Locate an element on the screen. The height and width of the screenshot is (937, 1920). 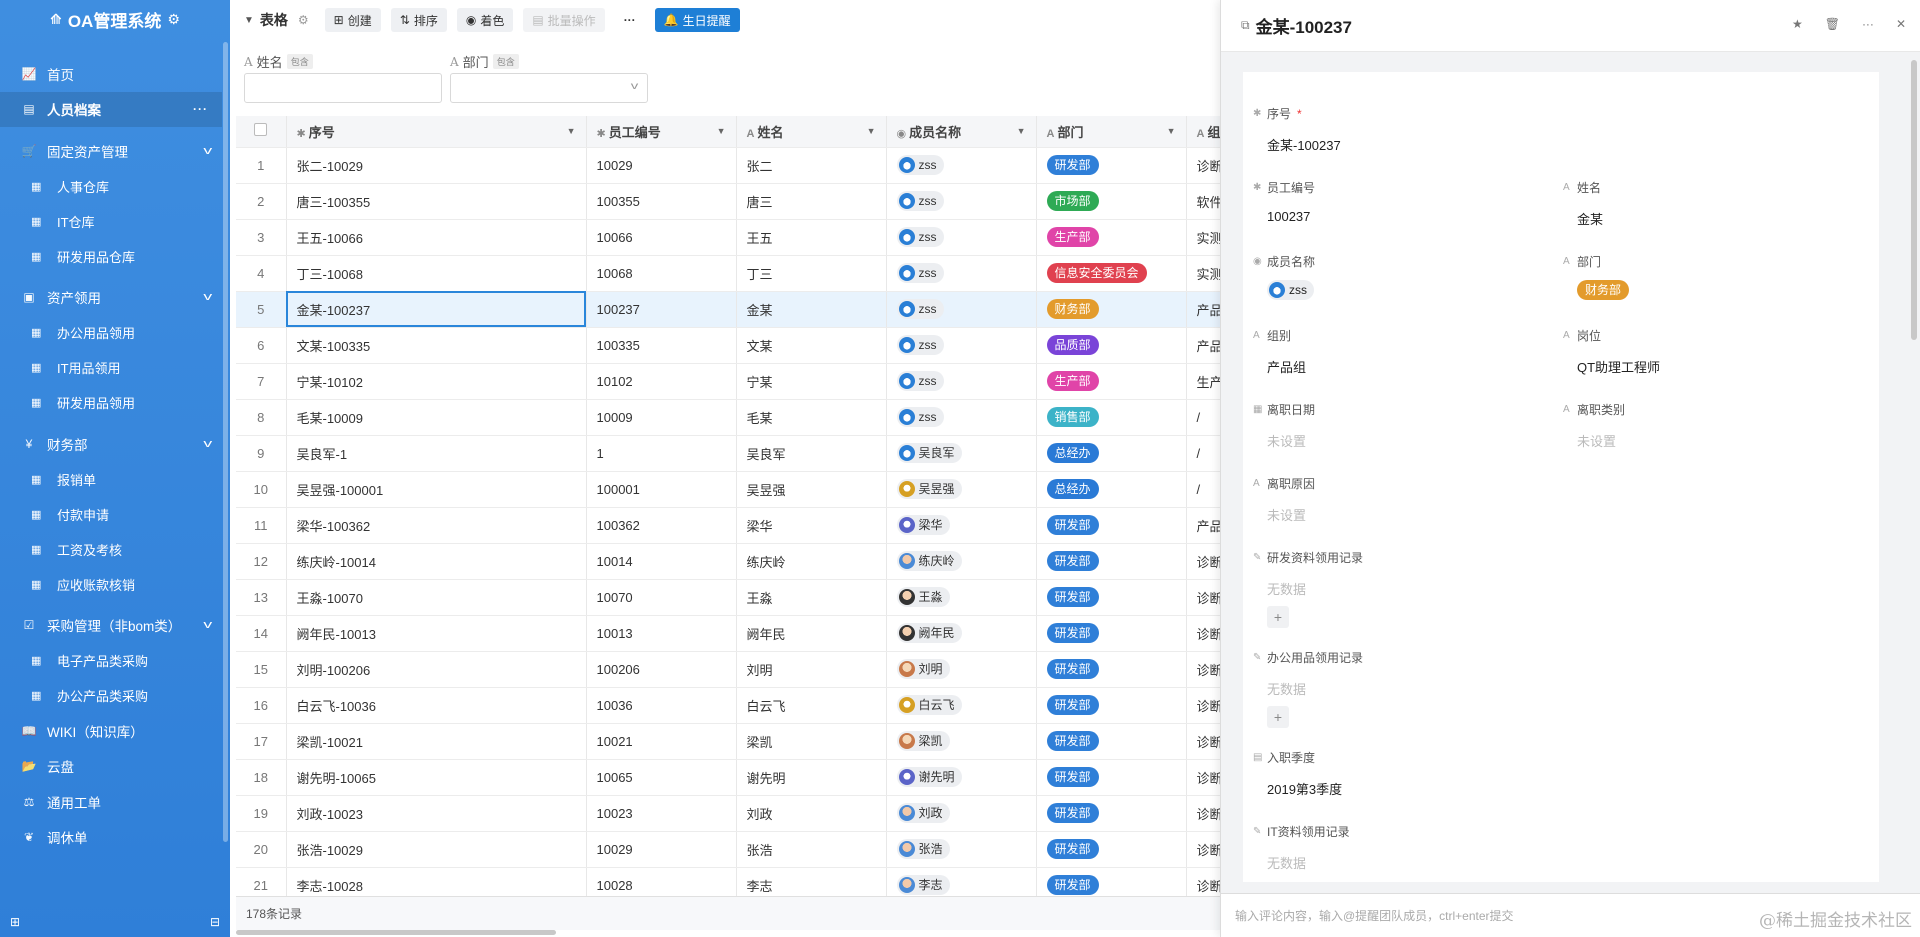
cell-emp-no: 10023 is located at coordinates (661, 813).